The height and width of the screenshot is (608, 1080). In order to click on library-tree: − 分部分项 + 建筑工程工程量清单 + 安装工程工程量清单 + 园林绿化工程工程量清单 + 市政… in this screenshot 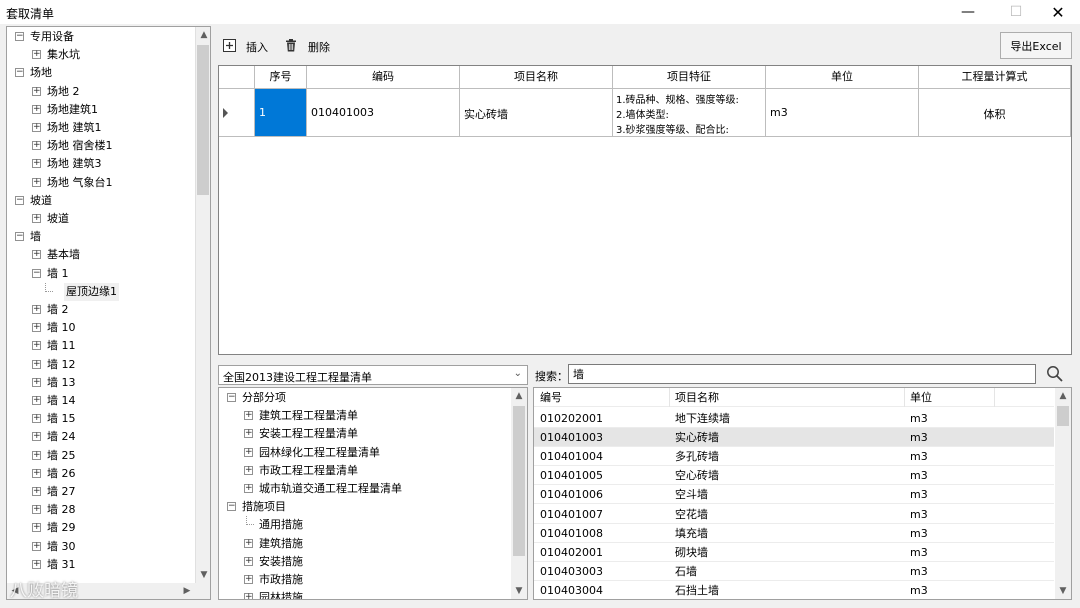, I will do `click(373, 493)`.